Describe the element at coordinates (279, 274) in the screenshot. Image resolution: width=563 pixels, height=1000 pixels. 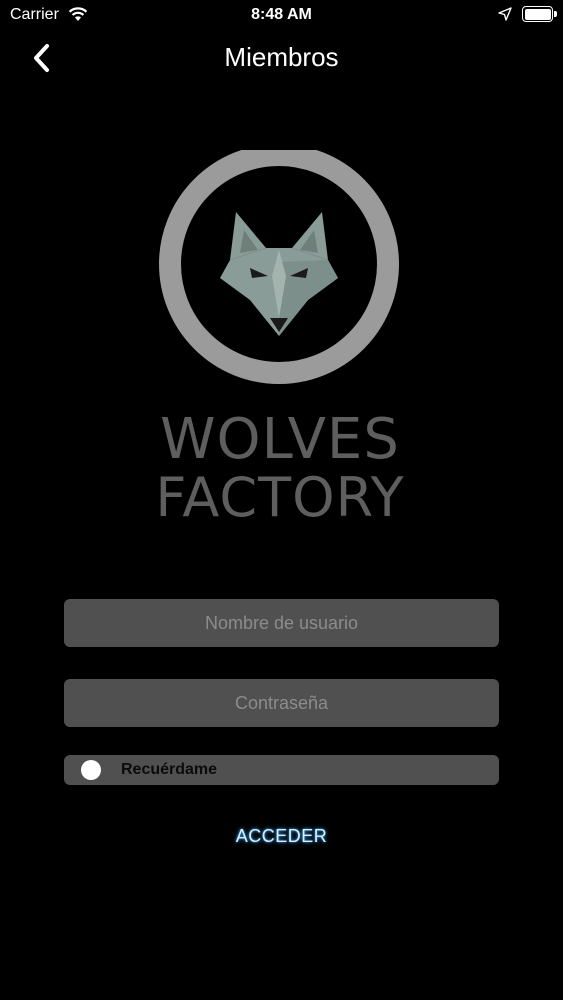
I see `wolf-icon` at that location.